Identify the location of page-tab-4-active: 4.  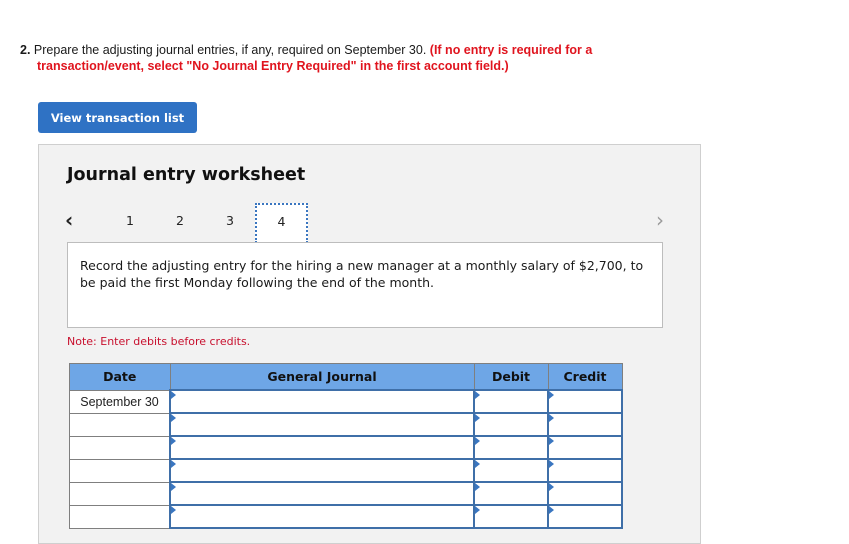
(281, 223).